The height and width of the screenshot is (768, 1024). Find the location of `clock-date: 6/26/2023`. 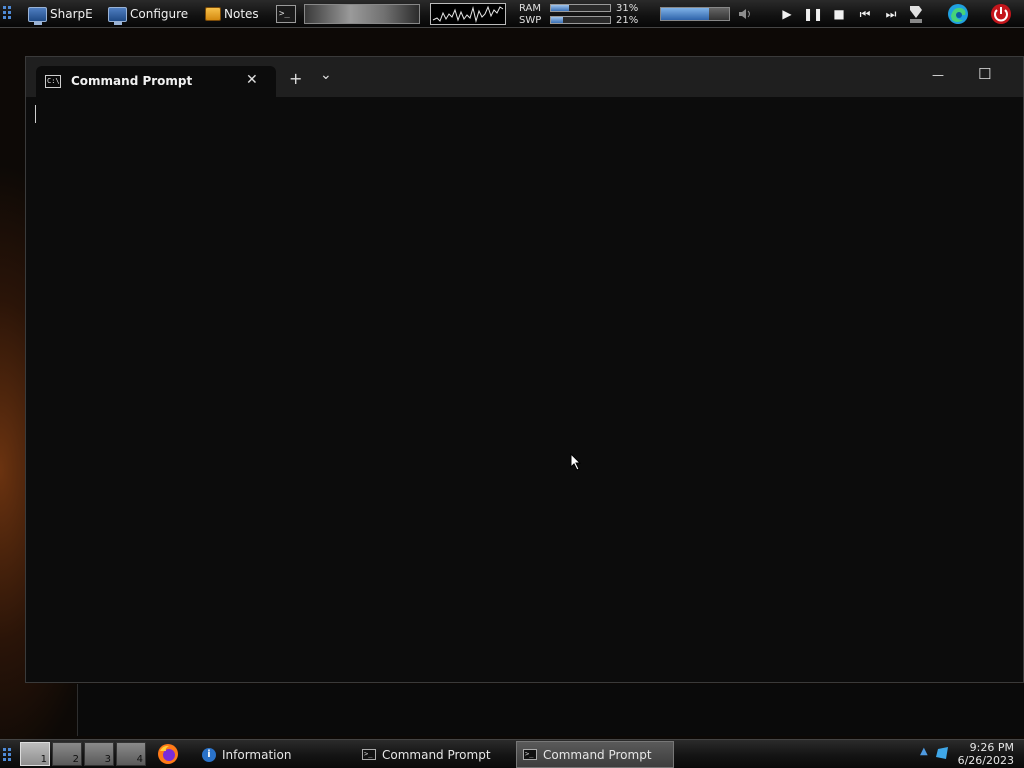

clock-date: 6/26/2023 is located at coordinates (985, 760).